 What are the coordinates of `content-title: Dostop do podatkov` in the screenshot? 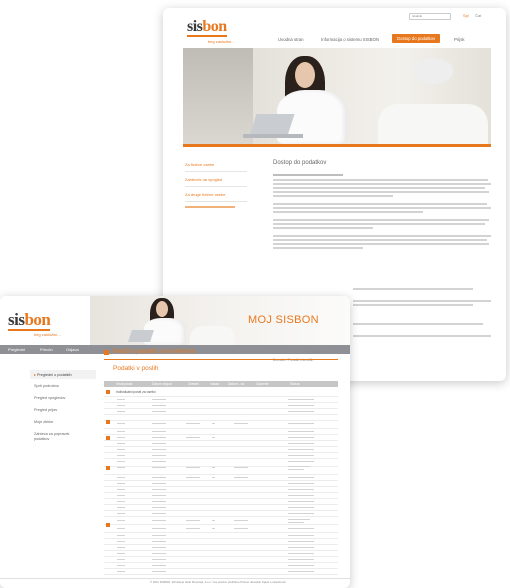 It's located at (300, 163).